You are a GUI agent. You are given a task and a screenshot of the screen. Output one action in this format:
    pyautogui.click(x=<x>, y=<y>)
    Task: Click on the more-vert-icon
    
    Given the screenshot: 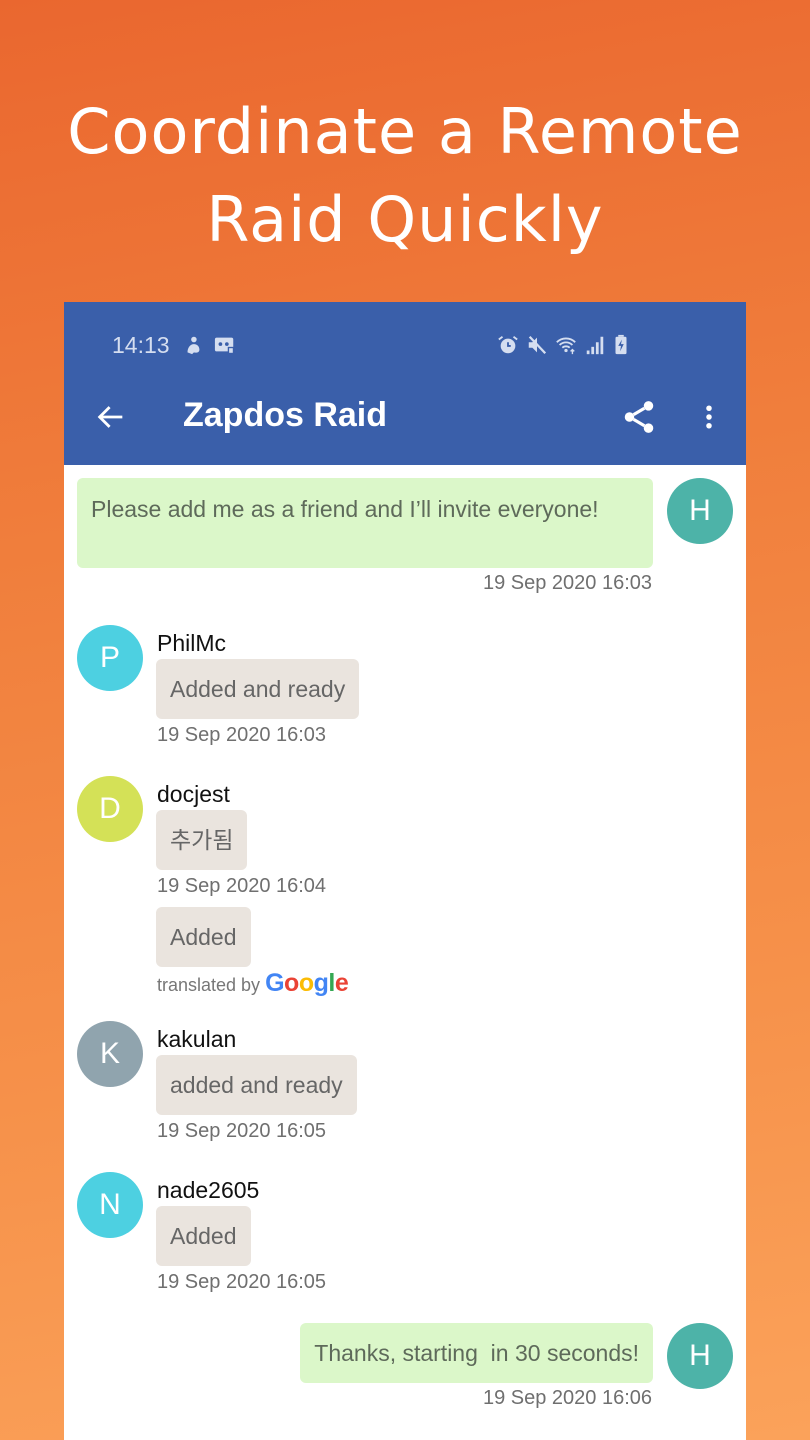 What is the action you would take?
    pyautogui.click(x=709, y=417)
    